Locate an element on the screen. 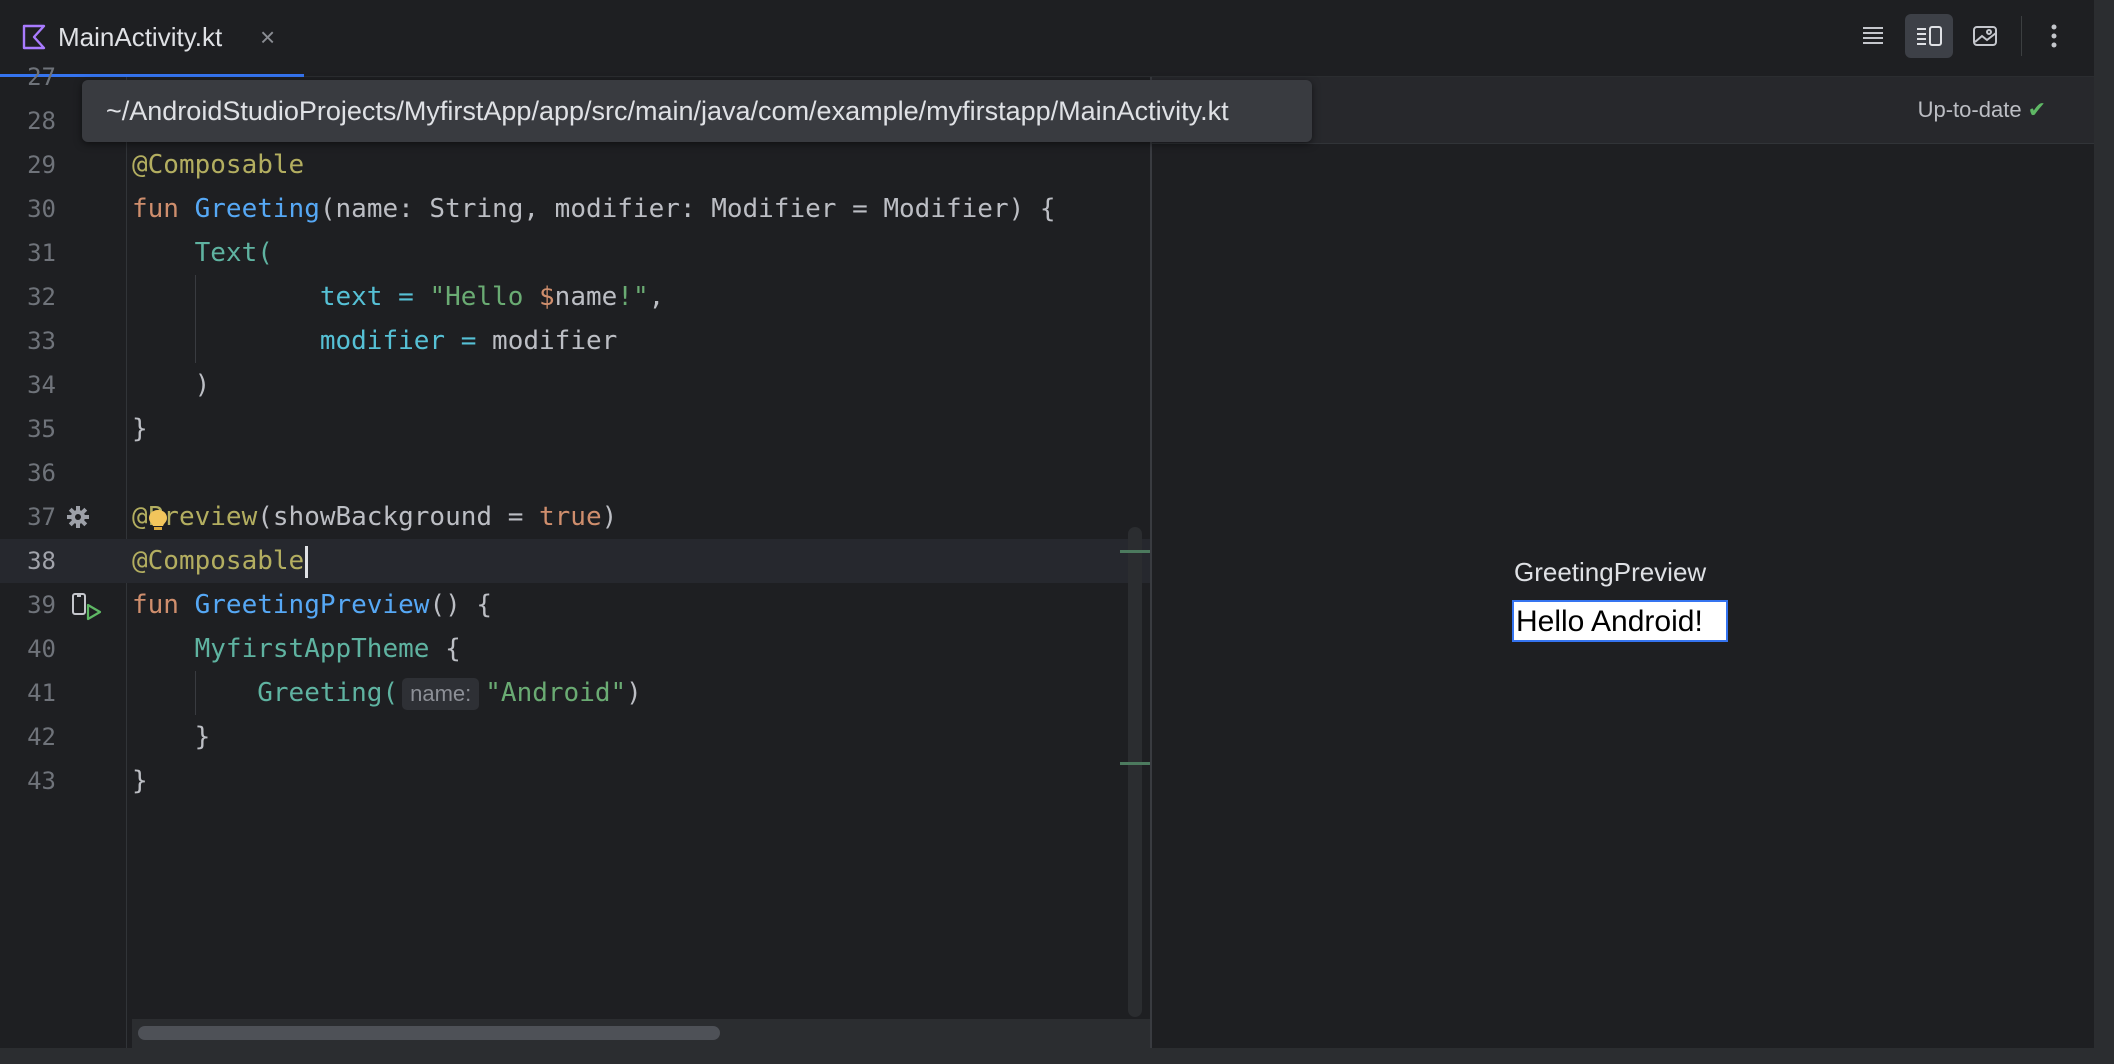  code-line: 32 text = "Hello $name!", is located at coordinates (575, 297).